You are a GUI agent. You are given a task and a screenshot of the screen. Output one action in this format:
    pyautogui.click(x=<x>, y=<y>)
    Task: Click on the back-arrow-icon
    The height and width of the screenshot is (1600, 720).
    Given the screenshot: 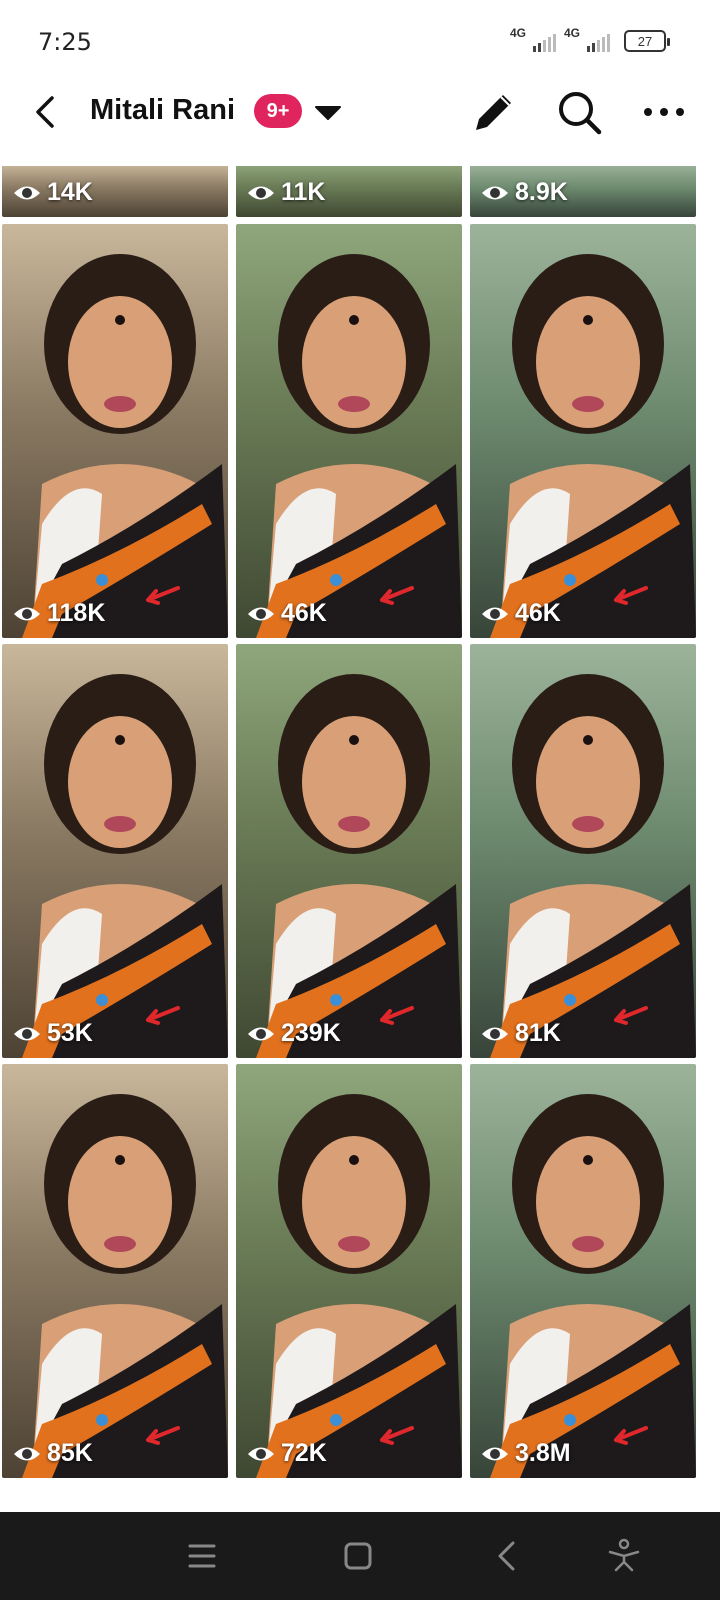 What is the action you would take?
    pyautogui.click(x=48, y=112)
    